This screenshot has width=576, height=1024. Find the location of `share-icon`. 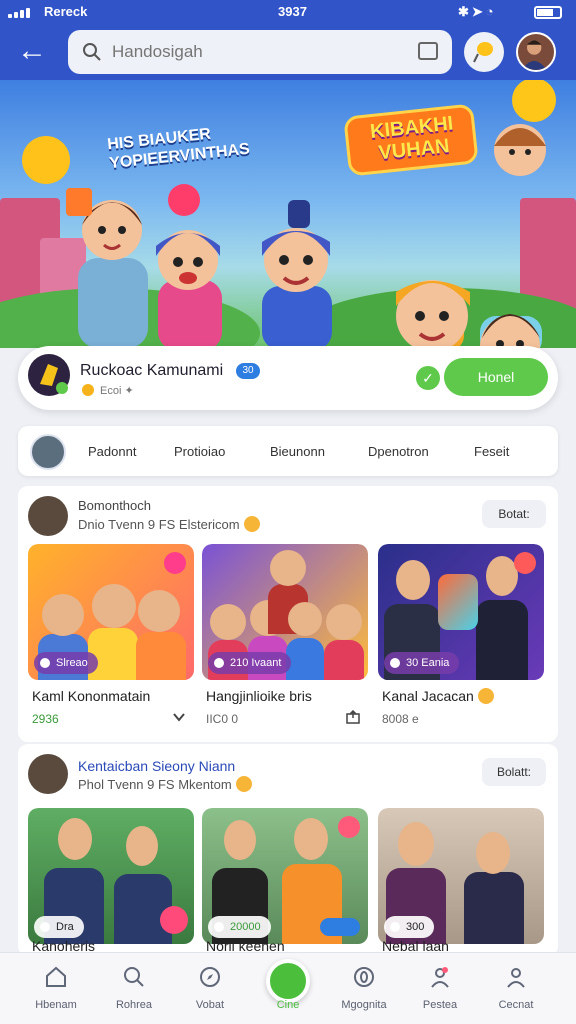

share-icon is located at coordinates (353, 717).